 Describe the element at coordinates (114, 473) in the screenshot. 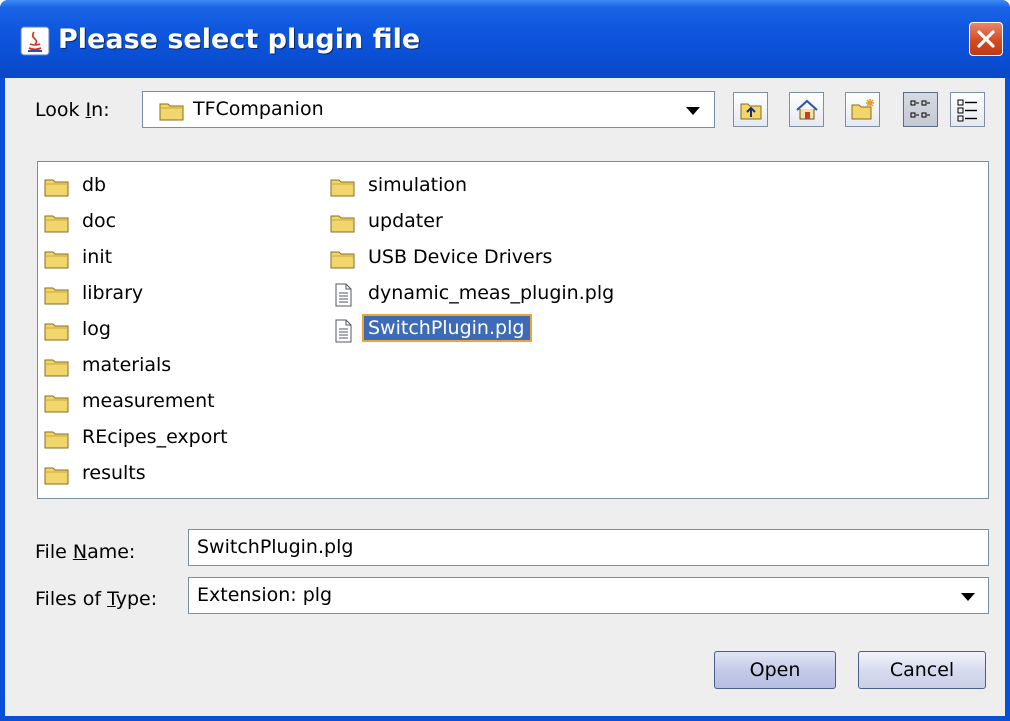

I see `file-item-label: results` at that location.